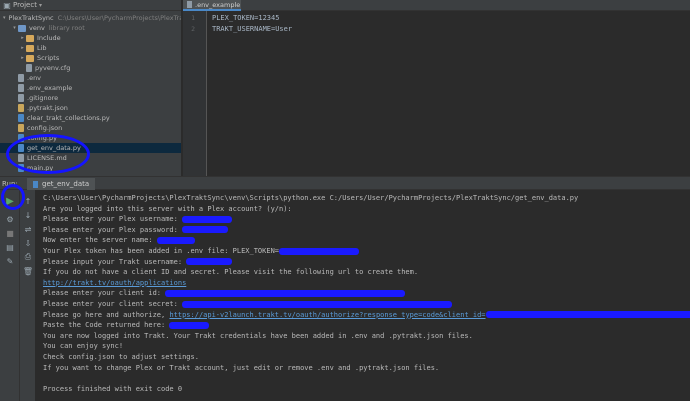 This screenshot has height=401, width=690. I want to click on tree-item-label: main.py, so click(40, 168).